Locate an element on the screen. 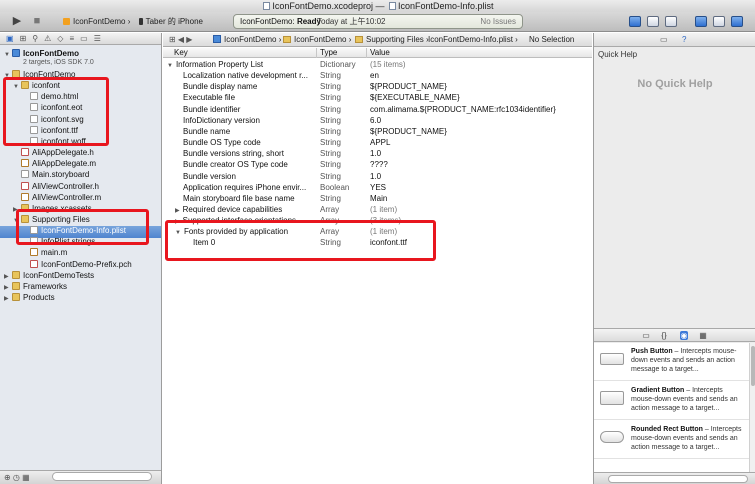 Image resolution: width=755 pixels, height=484 pixels. library-scrollbar is located at coordinates (752, 408).